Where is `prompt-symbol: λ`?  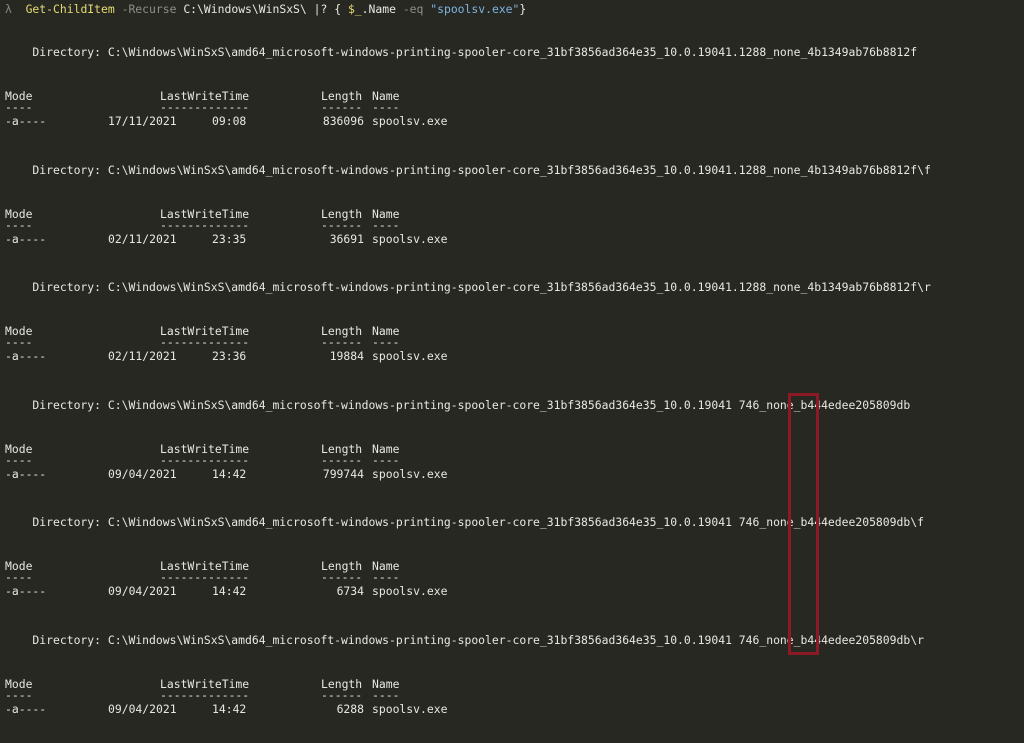
prompt-symbol: λ is located at coordinates (8, 9).